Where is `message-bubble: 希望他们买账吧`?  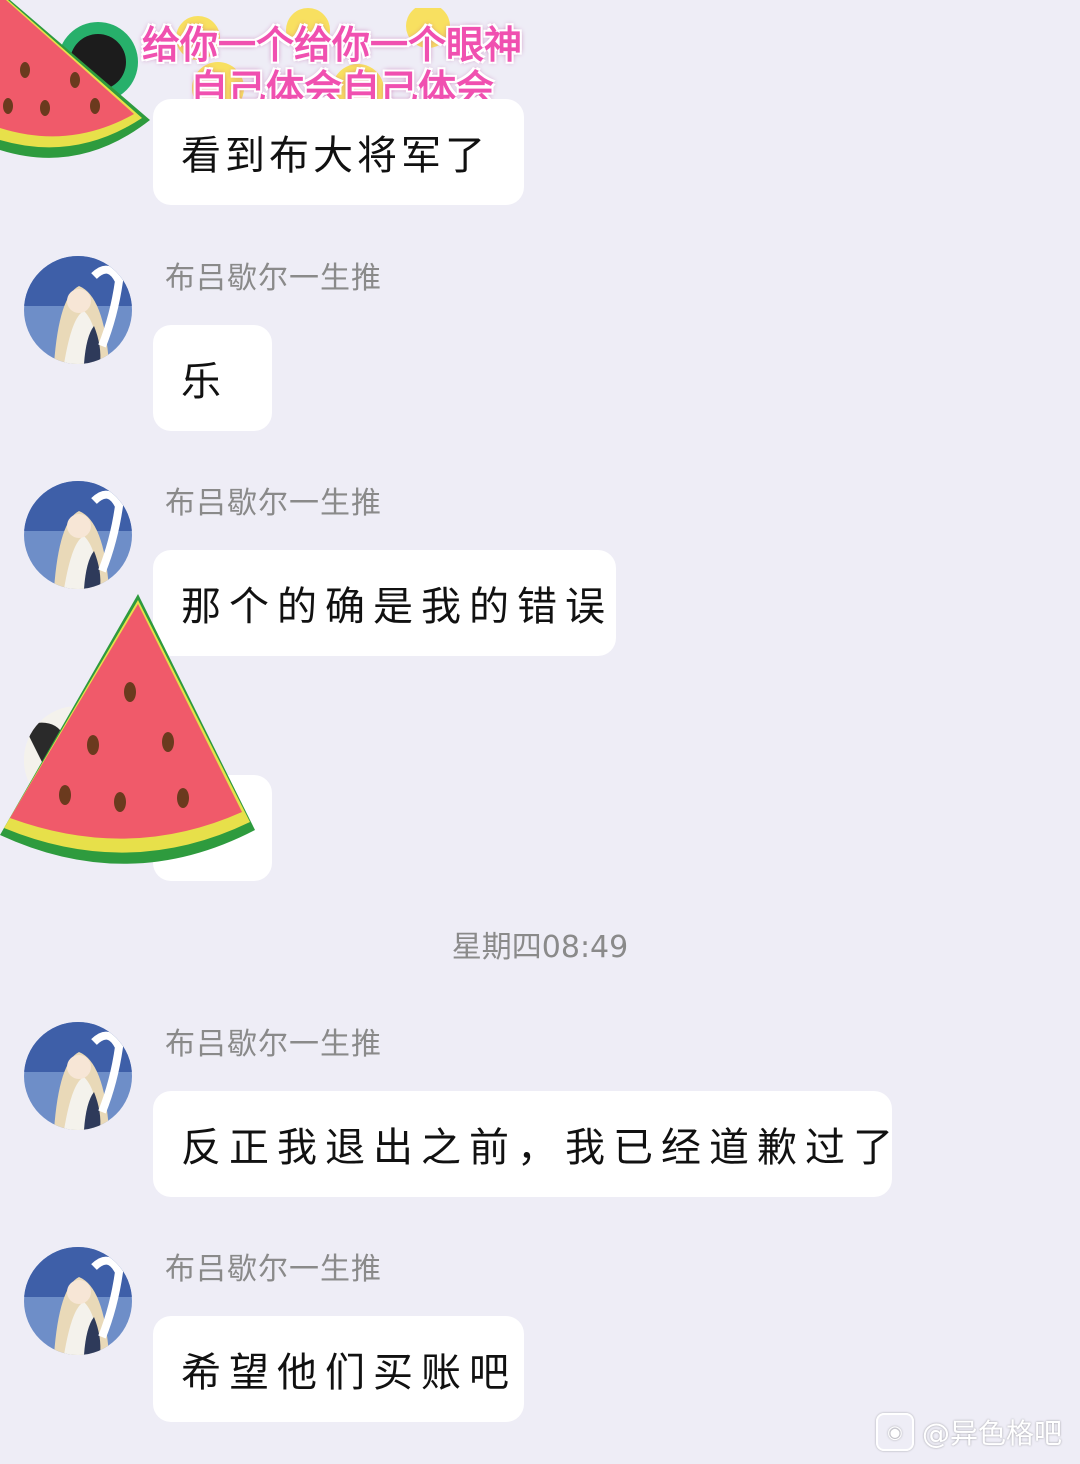 message-bubble: 希望他们买账吧 is located at coordinates (338, 1369).